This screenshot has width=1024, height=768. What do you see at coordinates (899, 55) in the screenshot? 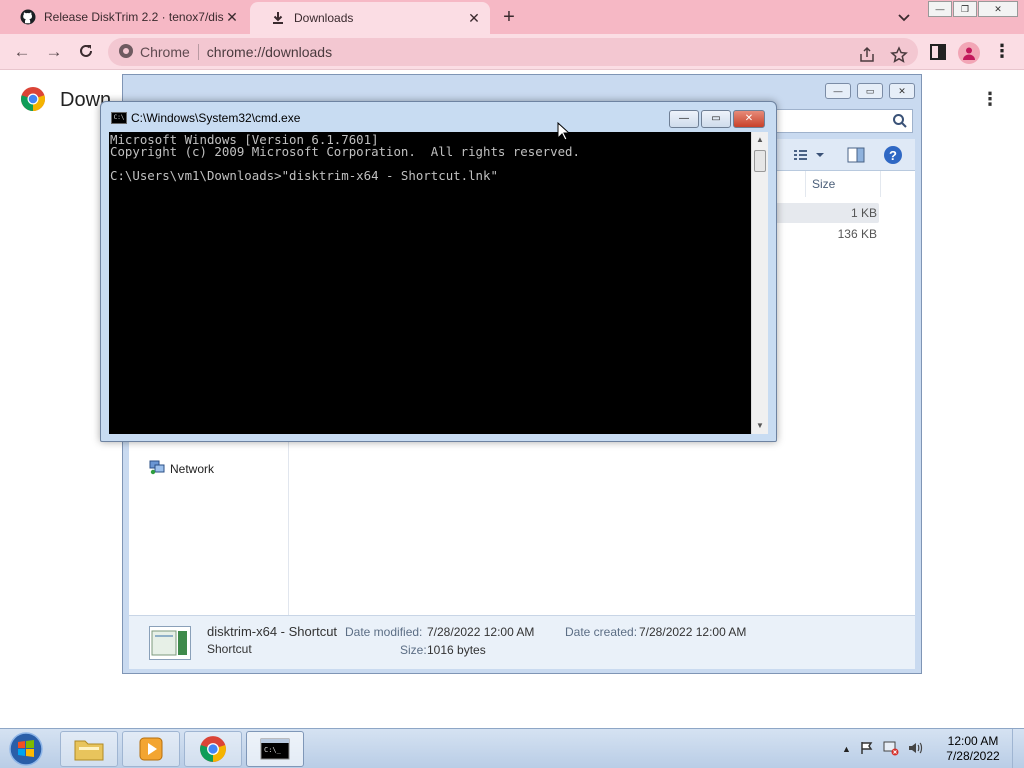
I see `bookmark-star-icon` at bounding box center [899, 55].